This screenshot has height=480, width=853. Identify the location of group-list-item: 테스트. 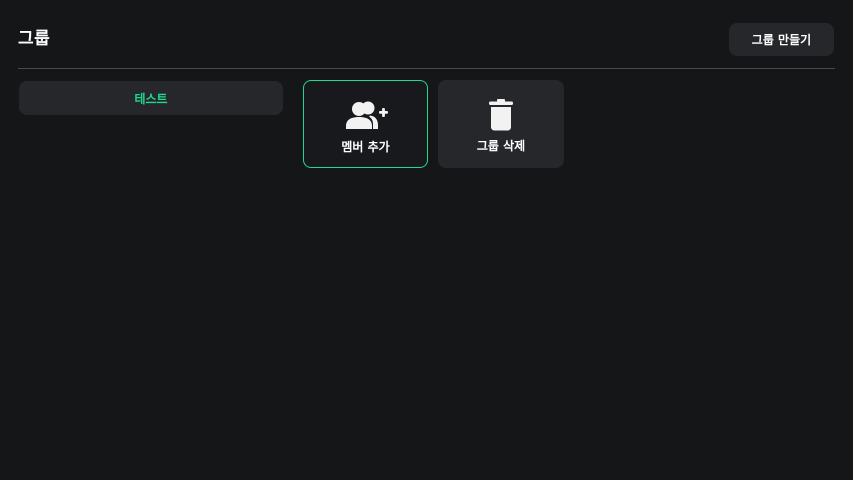
(151, 98).